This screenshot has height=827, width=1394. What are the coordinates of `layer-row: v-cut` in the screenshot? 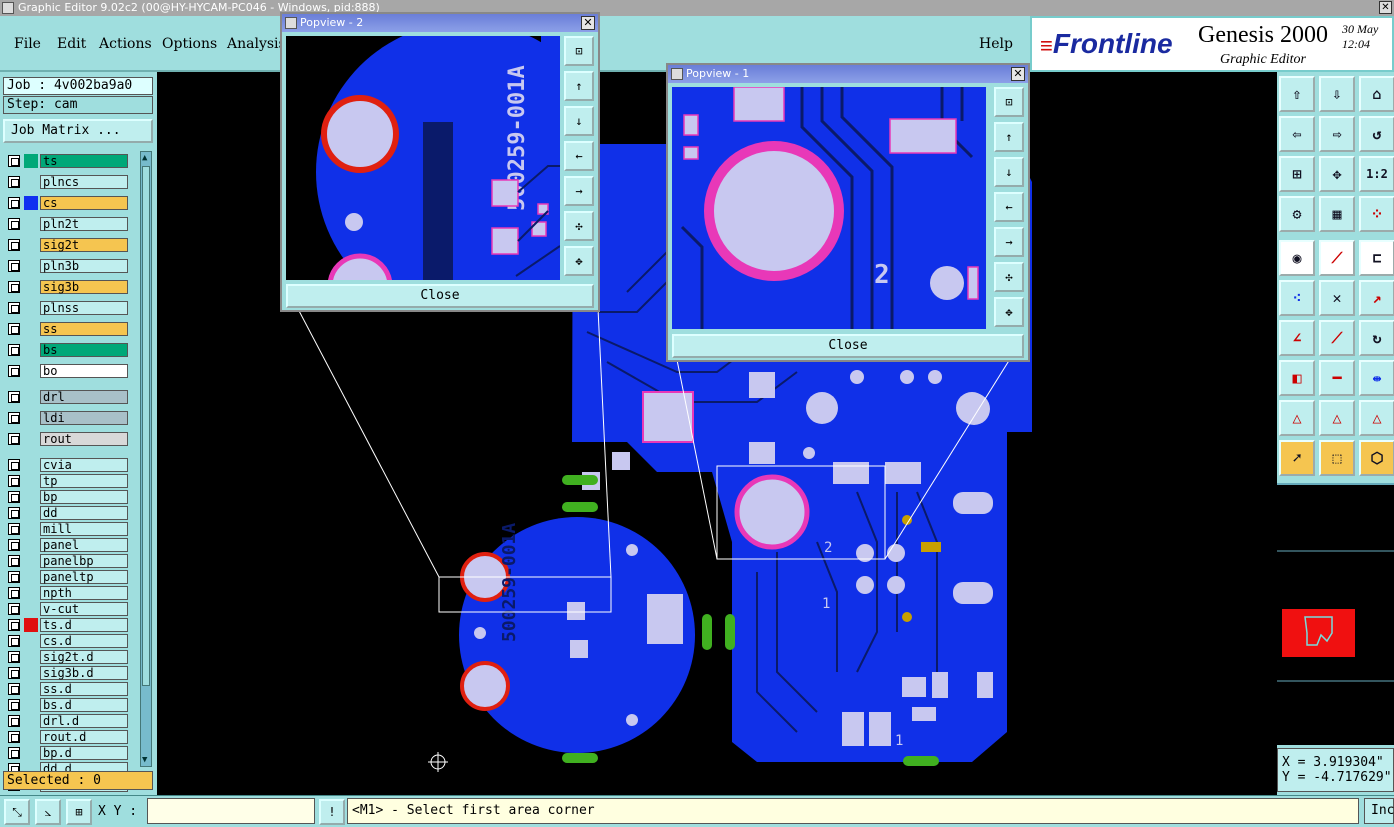 It's located at (66, 608).